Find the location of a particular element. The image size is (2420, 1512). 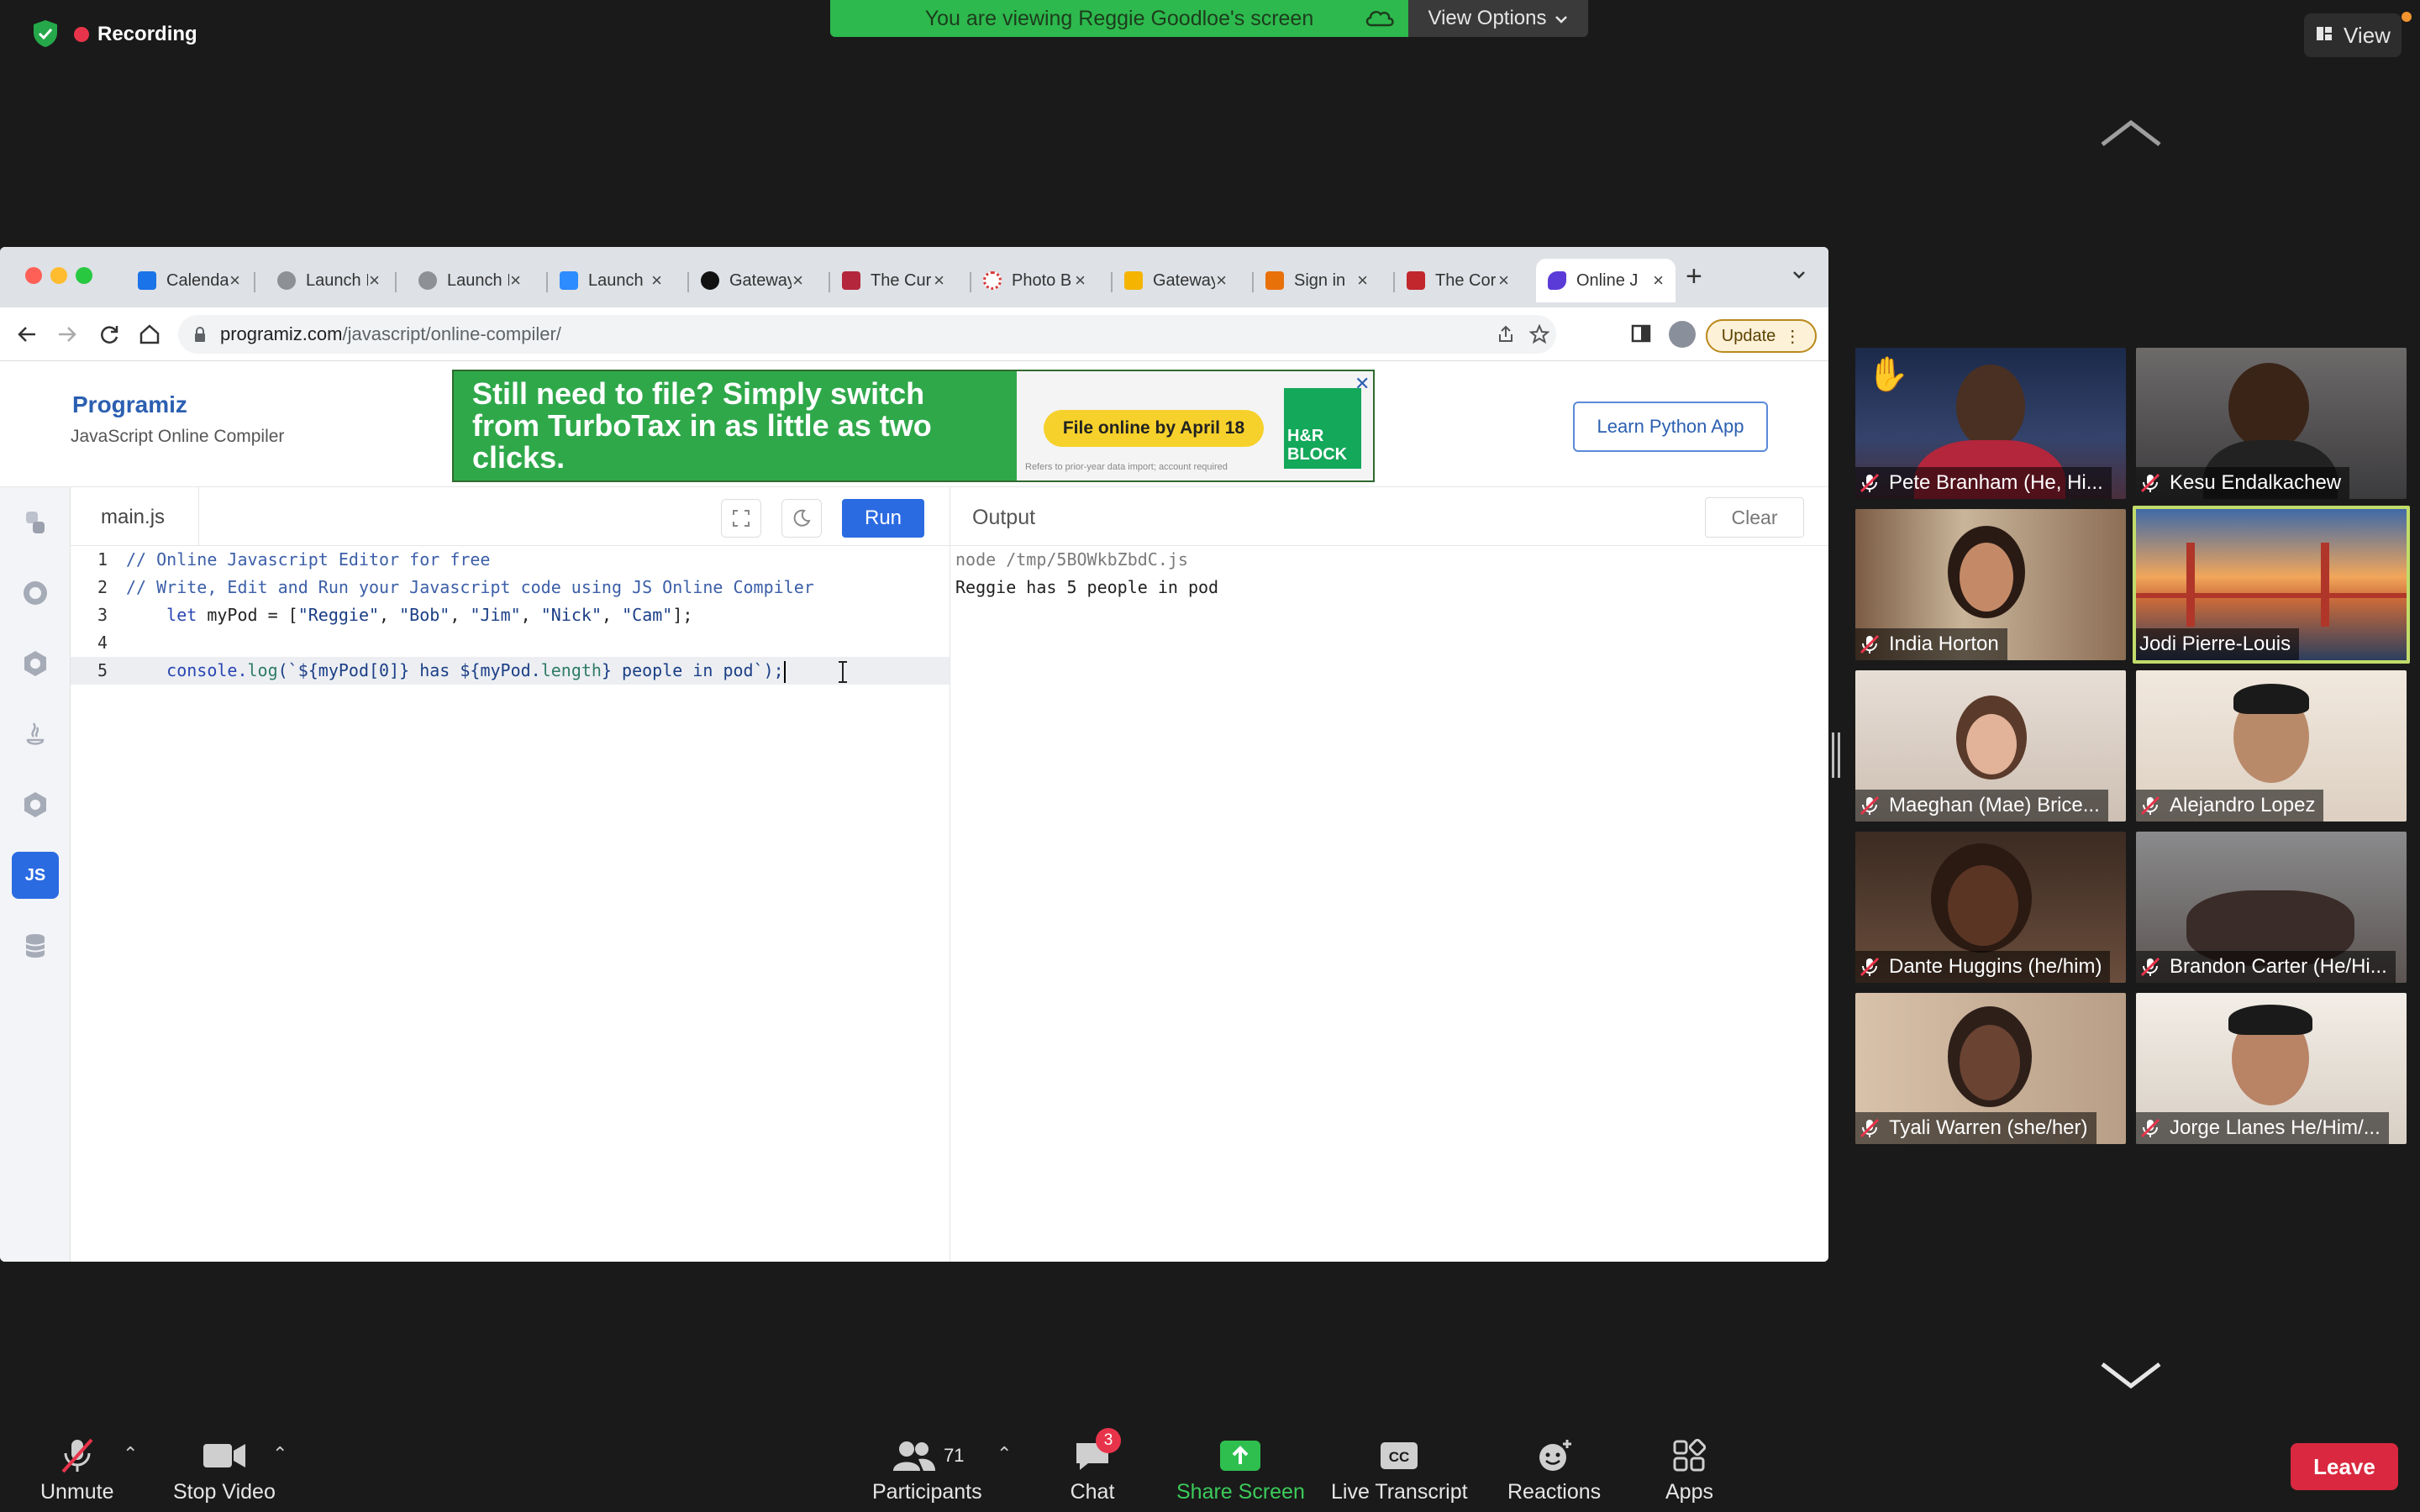

browser-tab: Launch × is located at coordinates (611, 280).